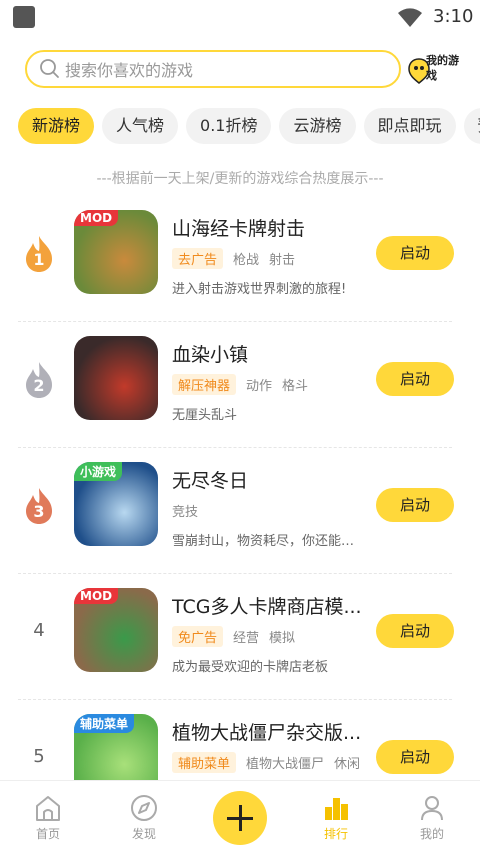 The image size is (480, 853). What do you see at coordinates (431, 834) in the screenshot?
I see `nav-profile-label: 我的` at bounding box center [431, 834].